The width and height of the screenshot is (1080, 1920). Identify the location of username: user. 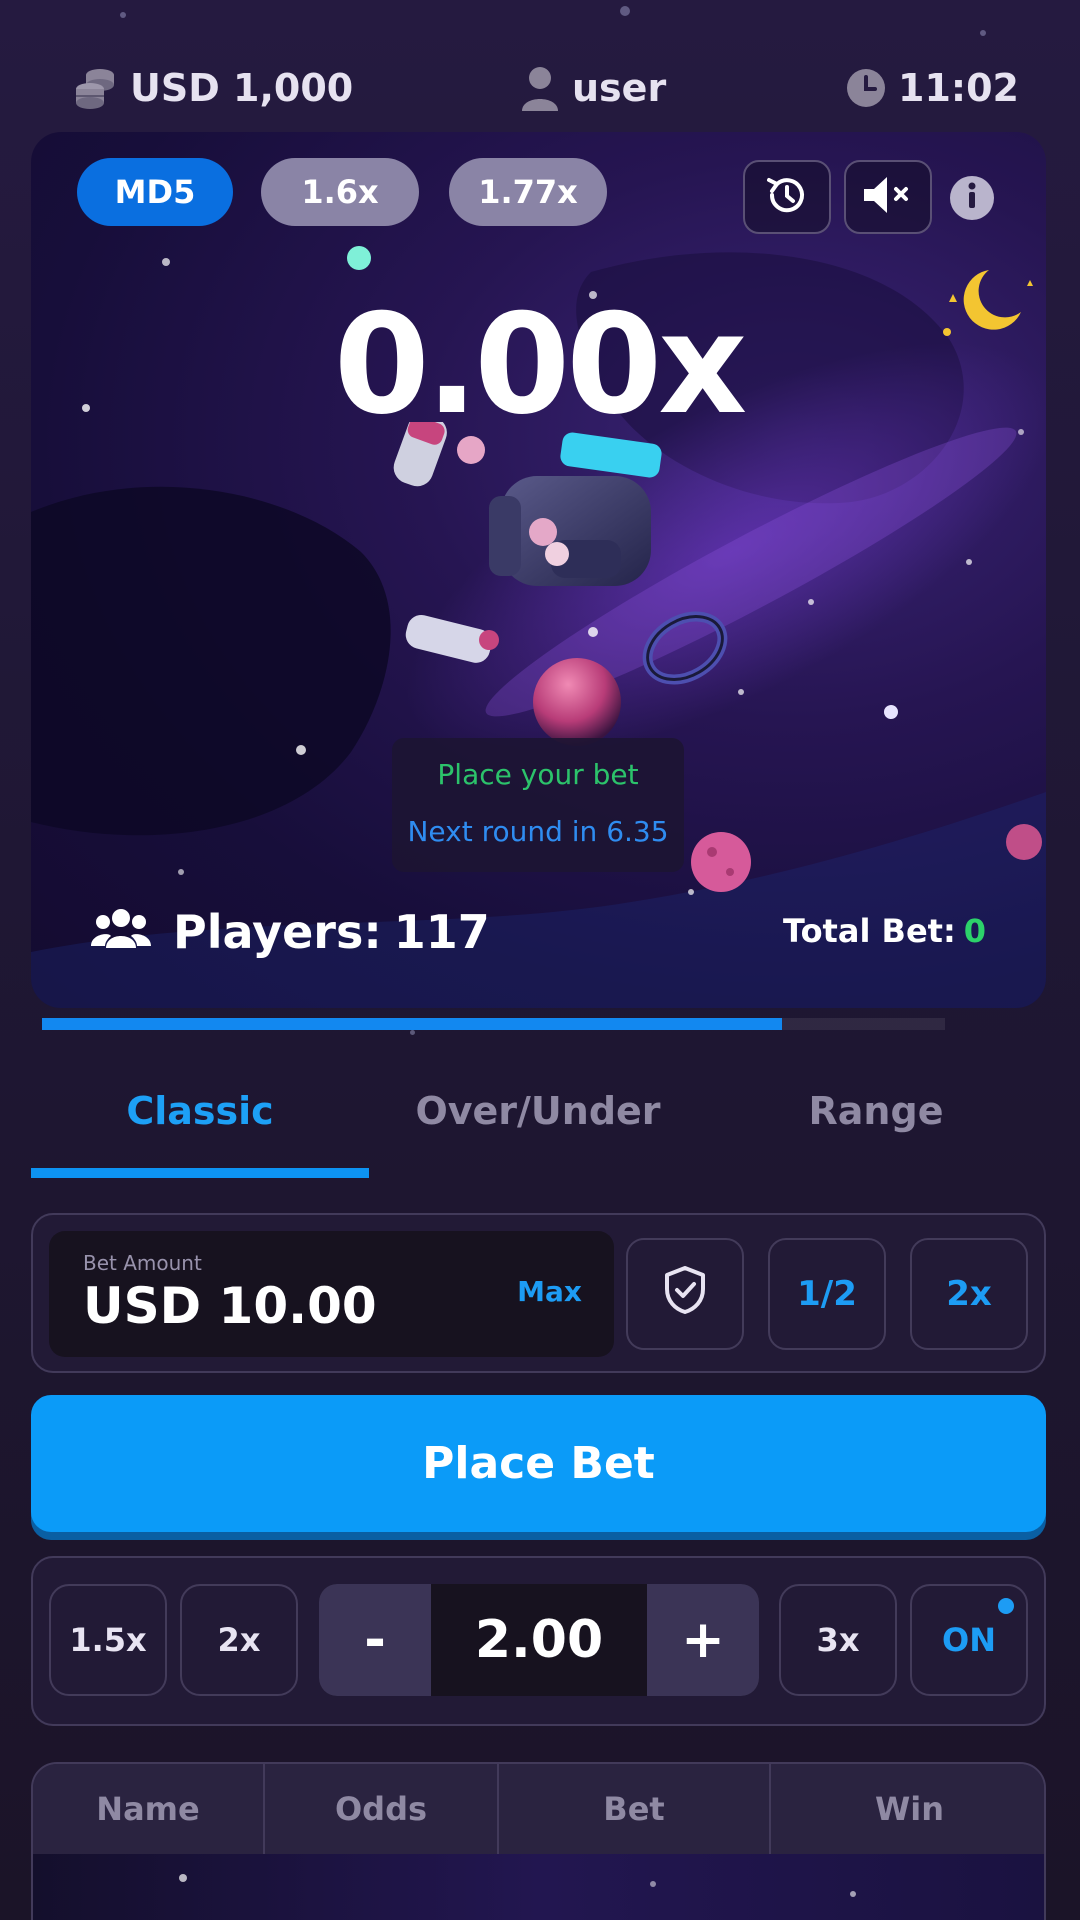
(619, 88).